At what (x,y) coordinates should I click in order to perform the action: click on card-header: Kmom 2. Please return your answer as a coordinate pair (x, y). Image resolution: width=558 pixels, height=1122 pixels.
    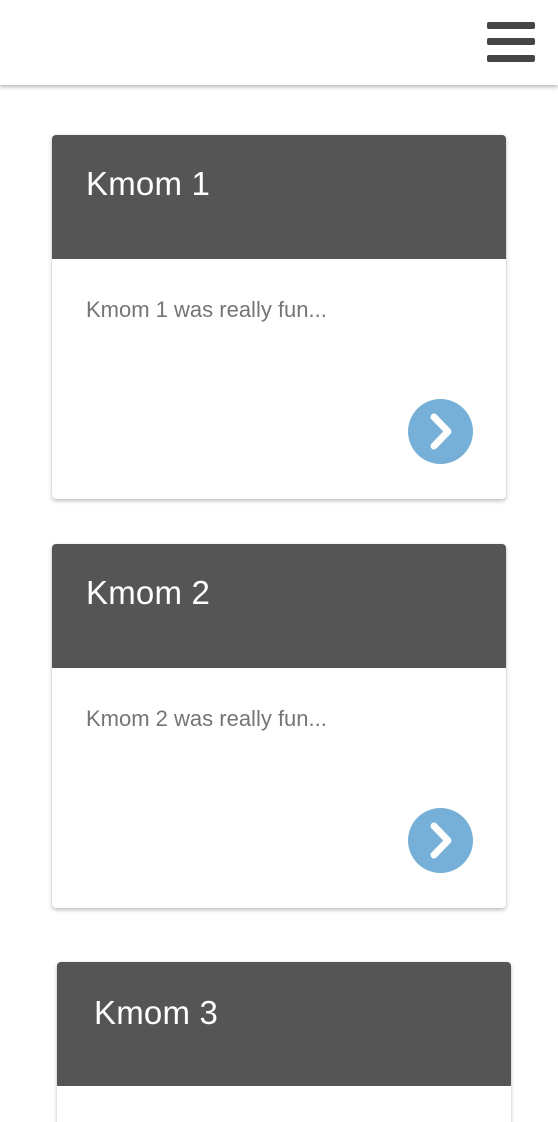
    Looking at the image, I should click on (279, 606).